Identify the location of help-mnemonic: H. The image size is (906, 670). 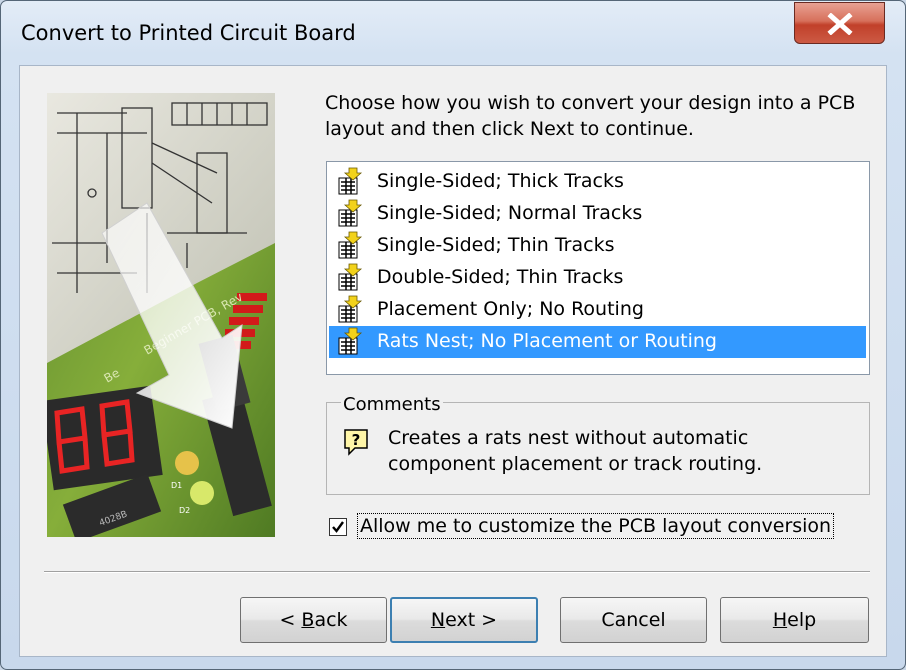
(780, 620).